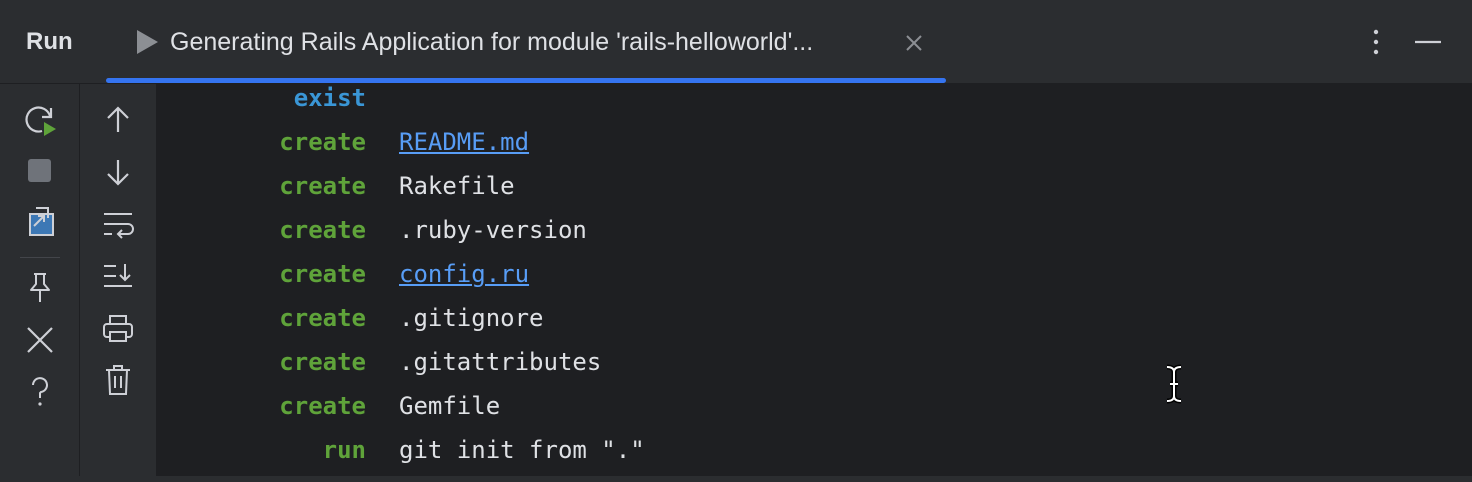 The width and height of the screenshot is (1472, 482). I want to click on tool-window-title: Run, so click(49, 41).